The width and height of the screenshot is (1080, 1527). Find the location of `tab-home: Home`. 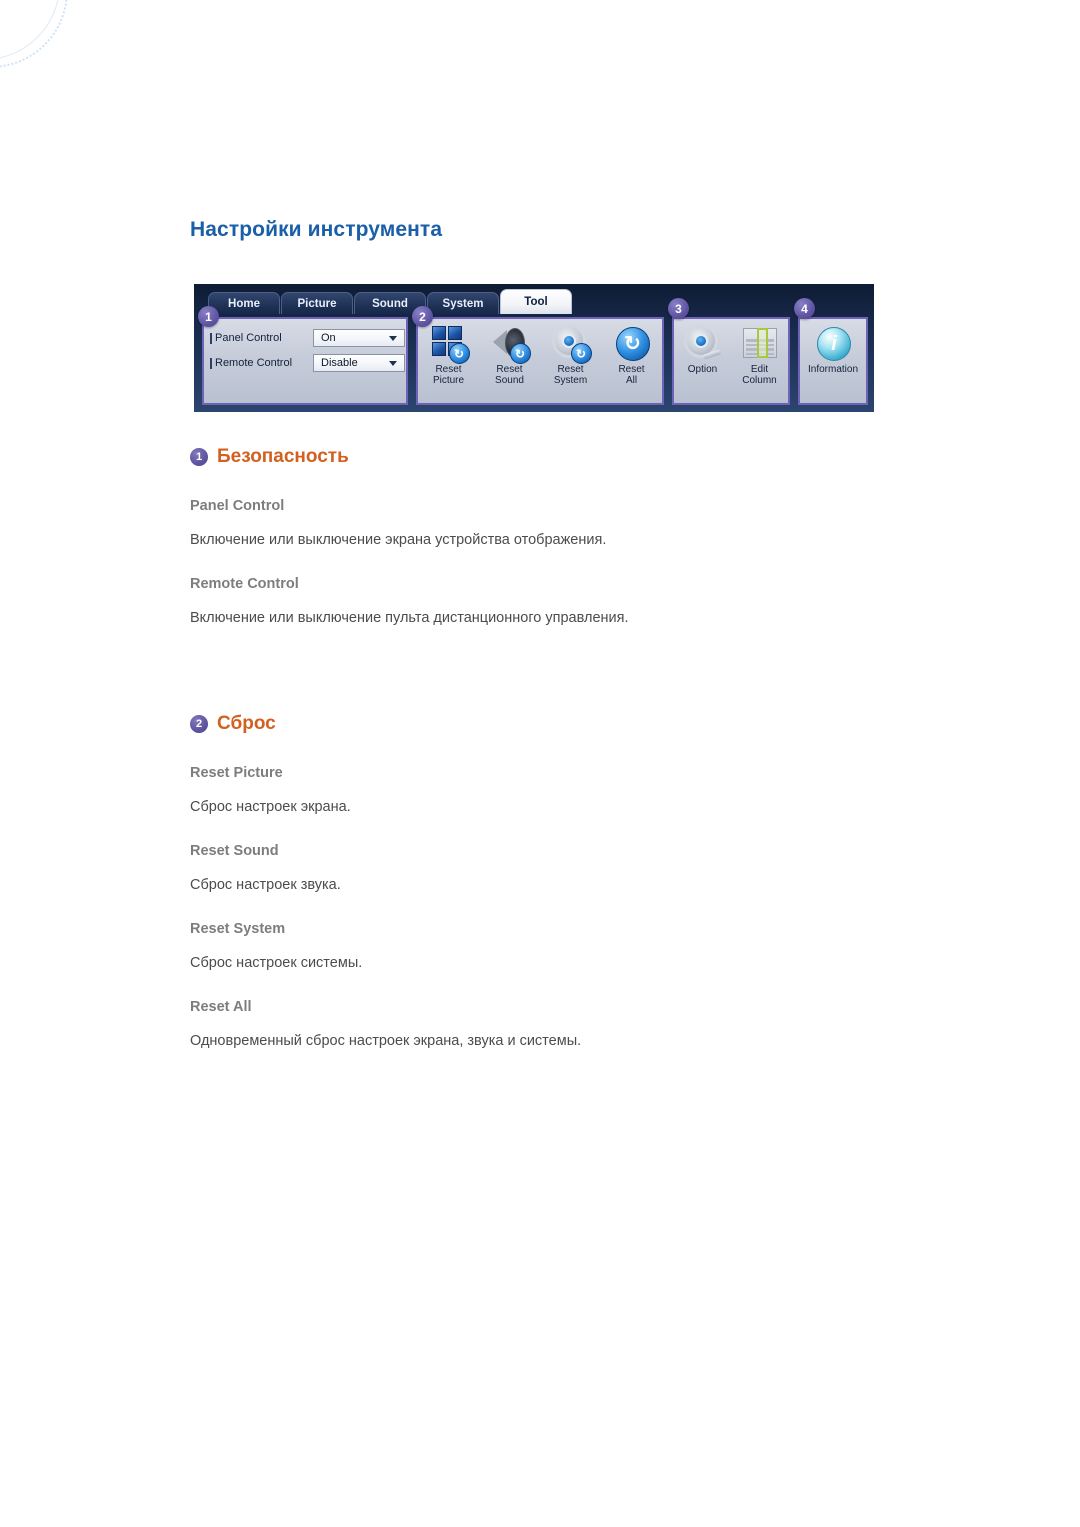

tab-home: Home is located at coordinates (244, 303).